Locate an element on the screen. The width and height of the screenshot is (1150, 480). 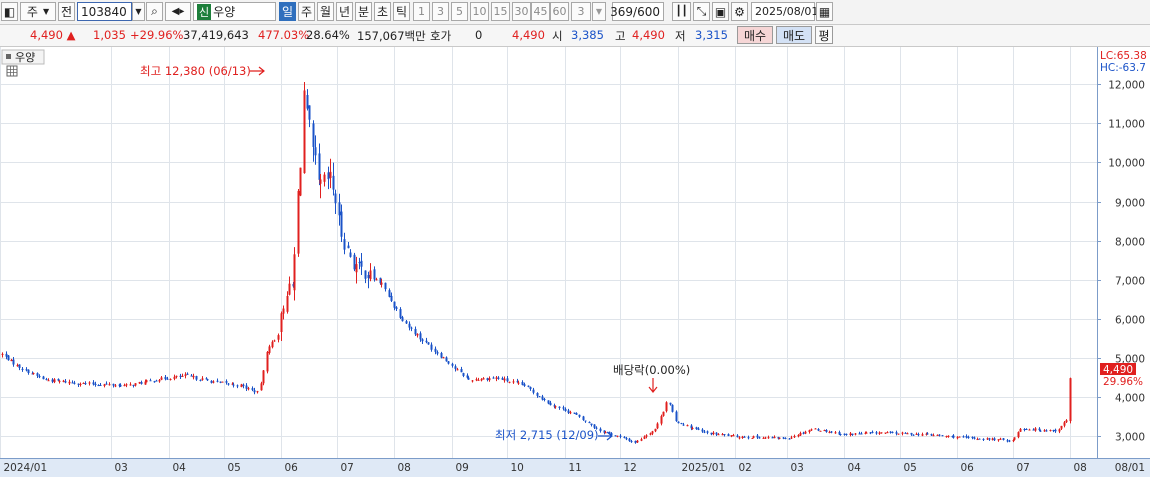
interval-3: 3 is located at coordinates (440, 11).